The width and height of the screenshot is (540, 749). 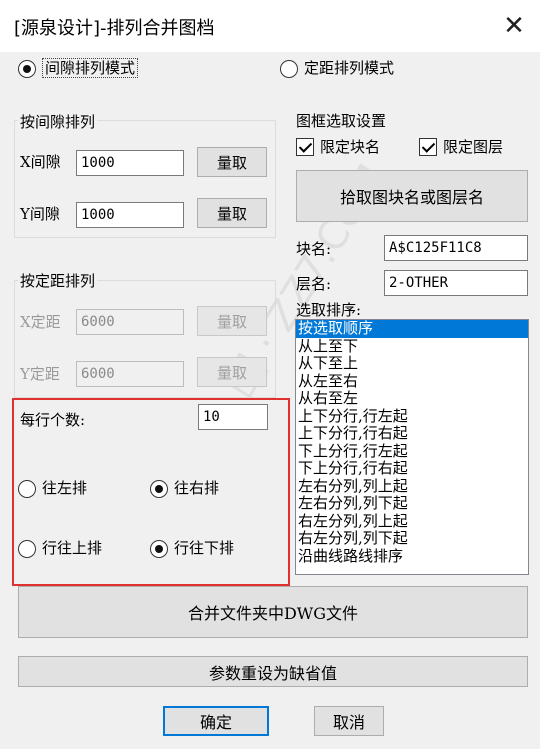 I want to click on limit-block-label: 限定块名, so click(x=350, y=147).